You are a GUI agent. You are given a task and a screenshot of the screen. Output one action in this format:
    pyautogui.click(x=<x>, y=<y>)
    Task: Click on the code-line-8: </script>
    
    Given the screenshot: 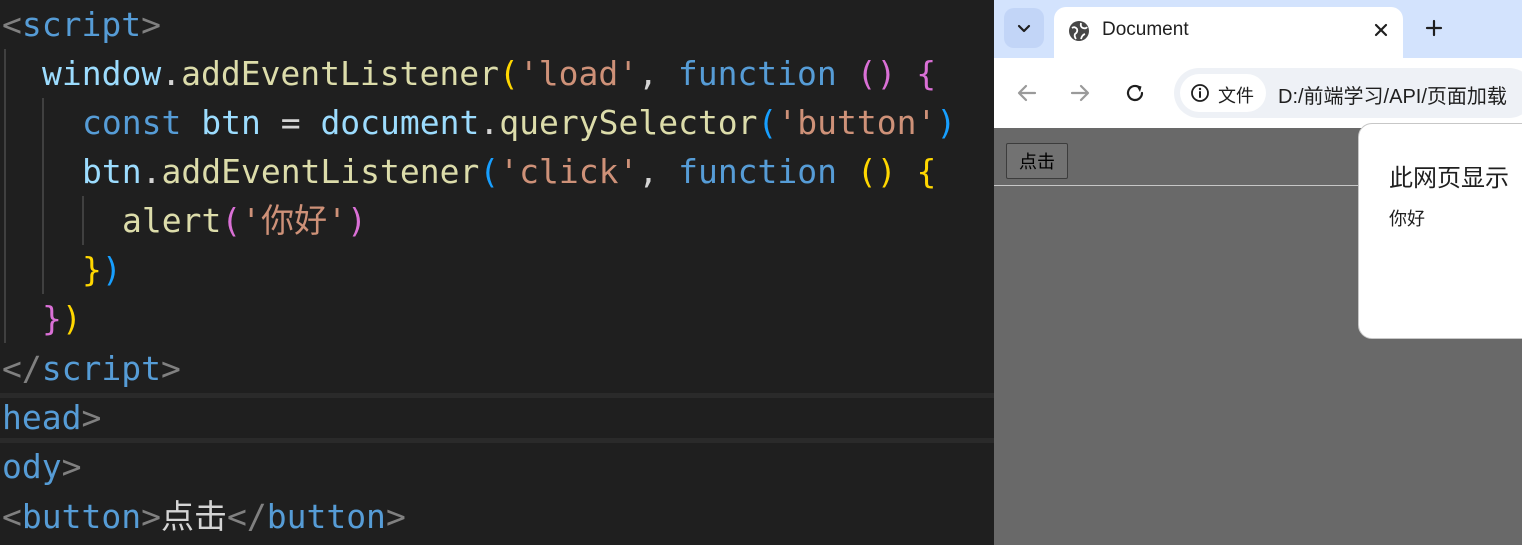 What is the action you would take?
    pyautogui.click(x=91, y=368)
    